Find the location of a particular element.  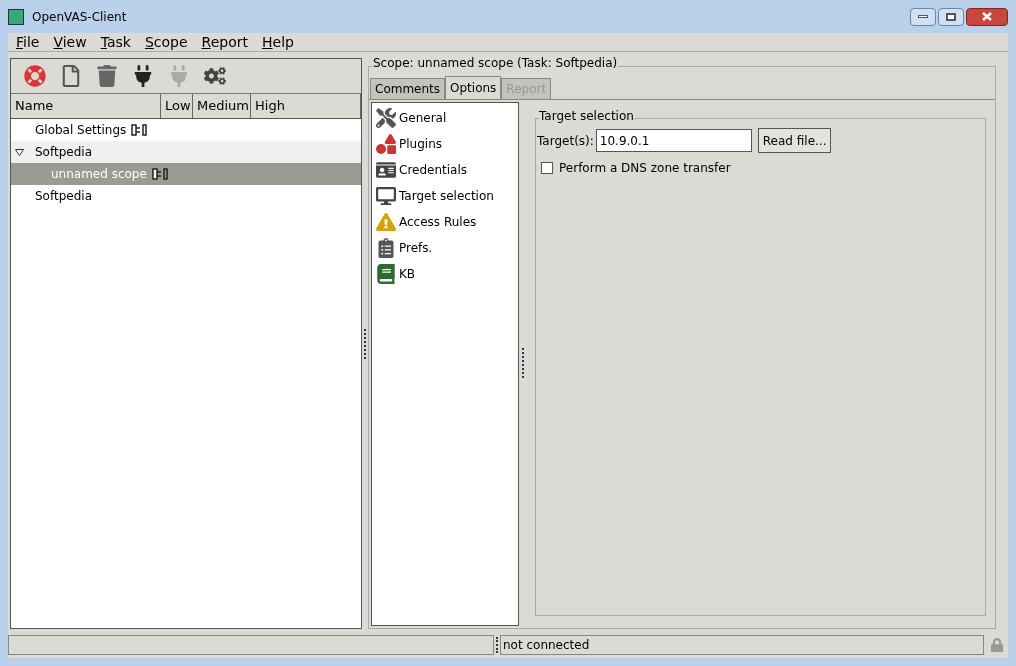

option-item: Target selection is located at coordinates (446, 196).